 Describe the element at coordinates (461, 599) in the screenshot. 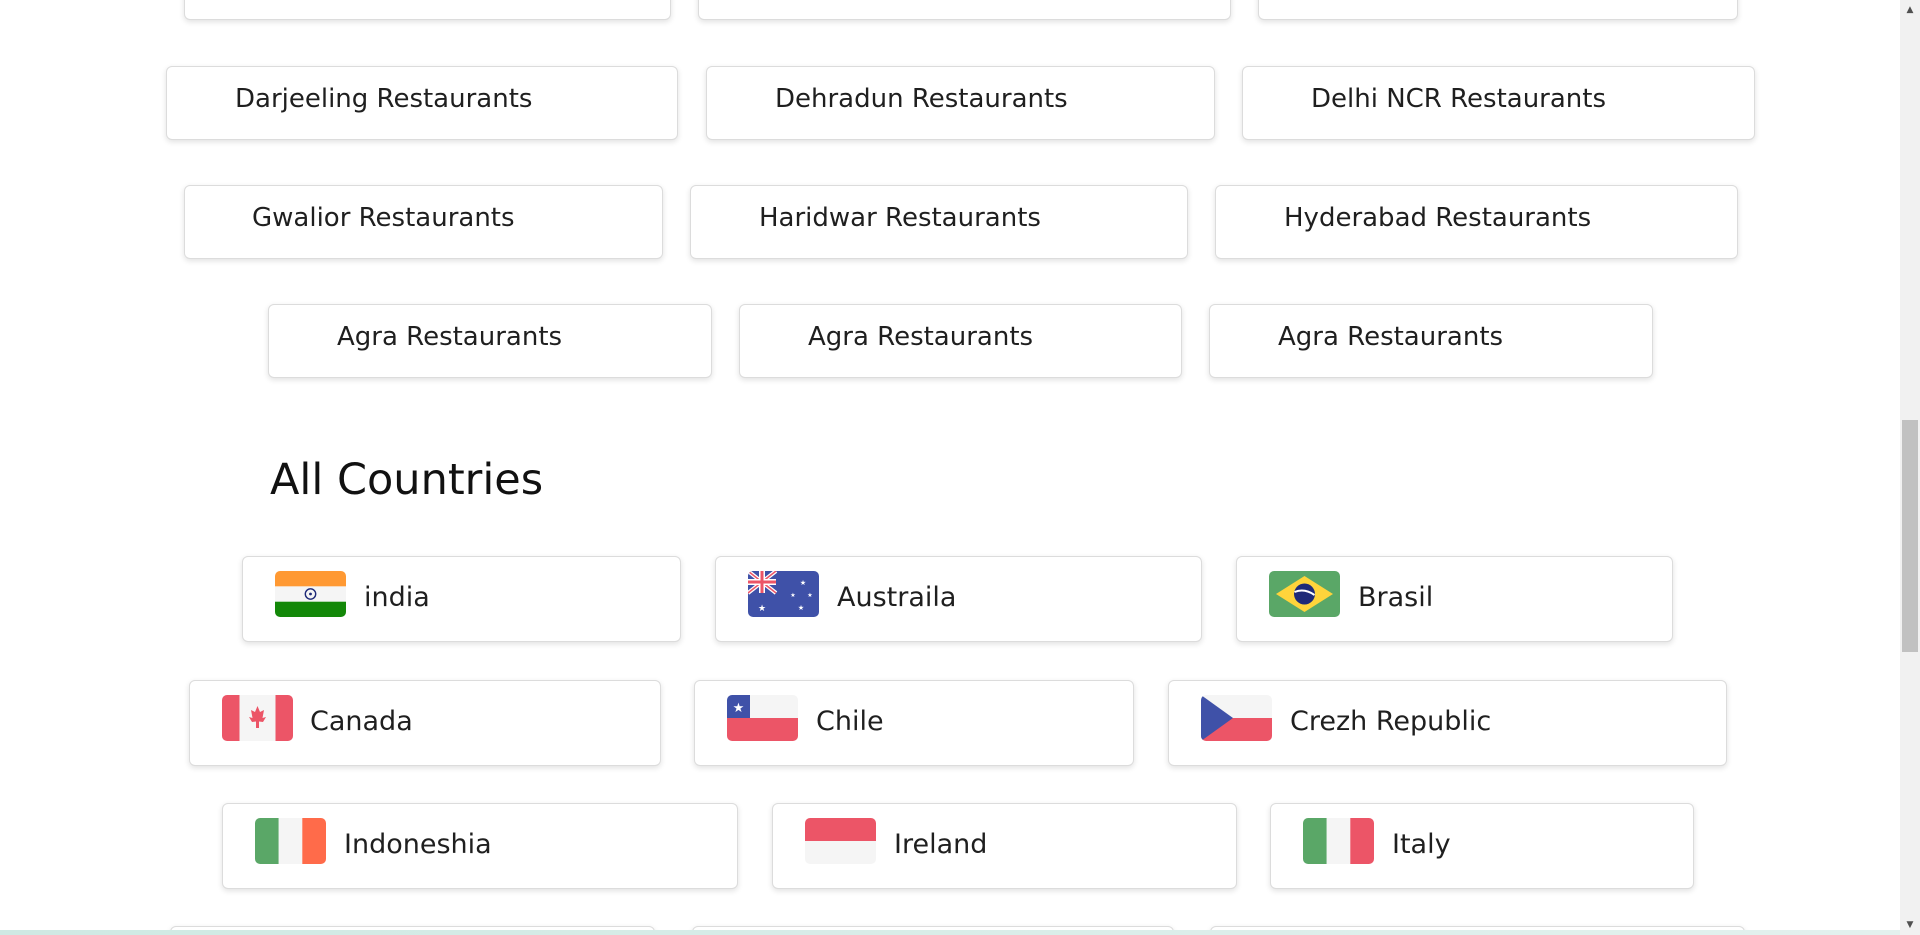

I see `country-card-india: india` at that location.